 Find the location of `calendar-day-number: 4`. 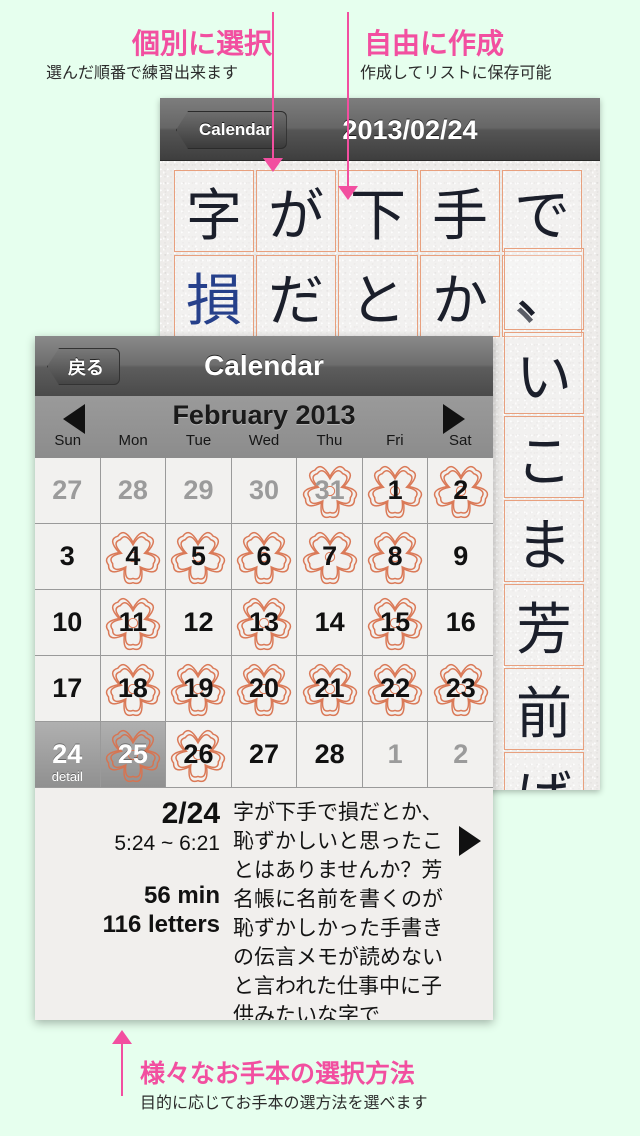

calendar-day-number: 4 is located at coordinates (133, 556).